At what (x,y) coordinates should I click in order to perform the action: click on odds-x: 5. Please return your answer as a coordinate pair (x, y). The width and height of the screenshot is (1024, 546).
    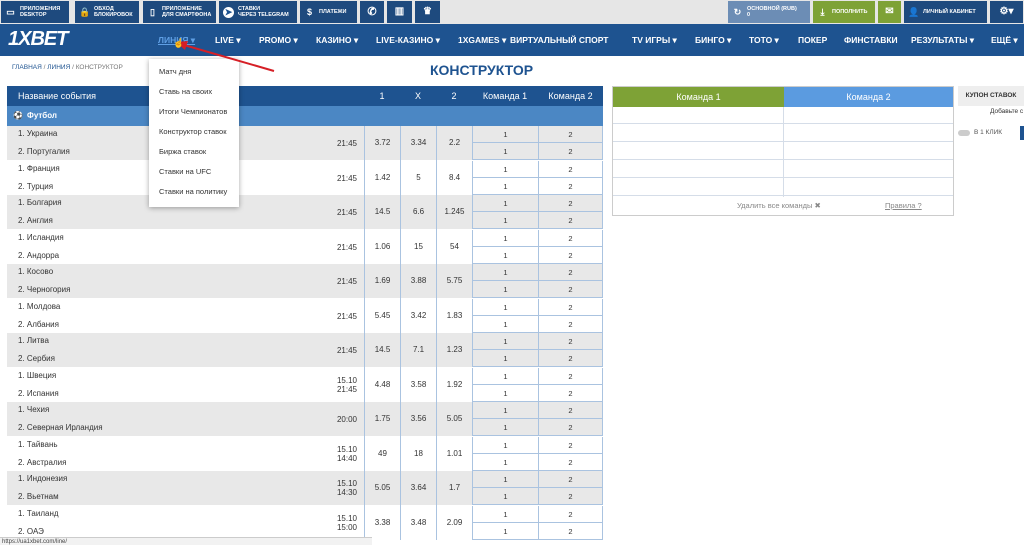
    Looking at the image, I should click on (418, 177).